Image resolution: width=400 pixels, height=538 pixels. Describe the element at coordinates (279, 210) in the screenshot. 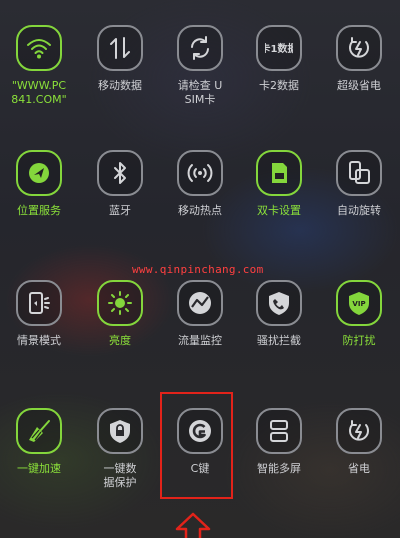

I see `tile-label: 双卡设置` at that location.